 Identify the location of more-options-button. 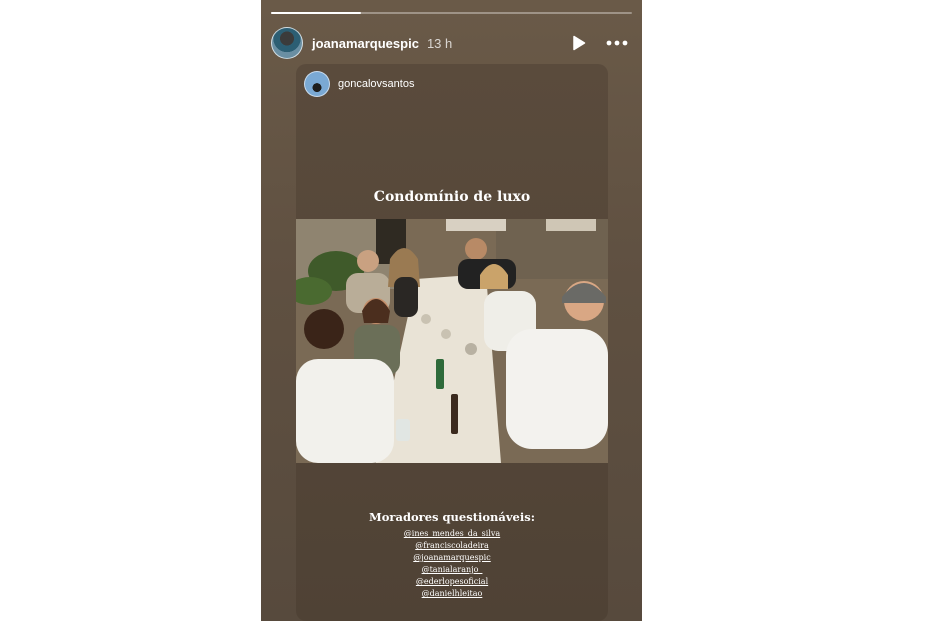
(617, 43).